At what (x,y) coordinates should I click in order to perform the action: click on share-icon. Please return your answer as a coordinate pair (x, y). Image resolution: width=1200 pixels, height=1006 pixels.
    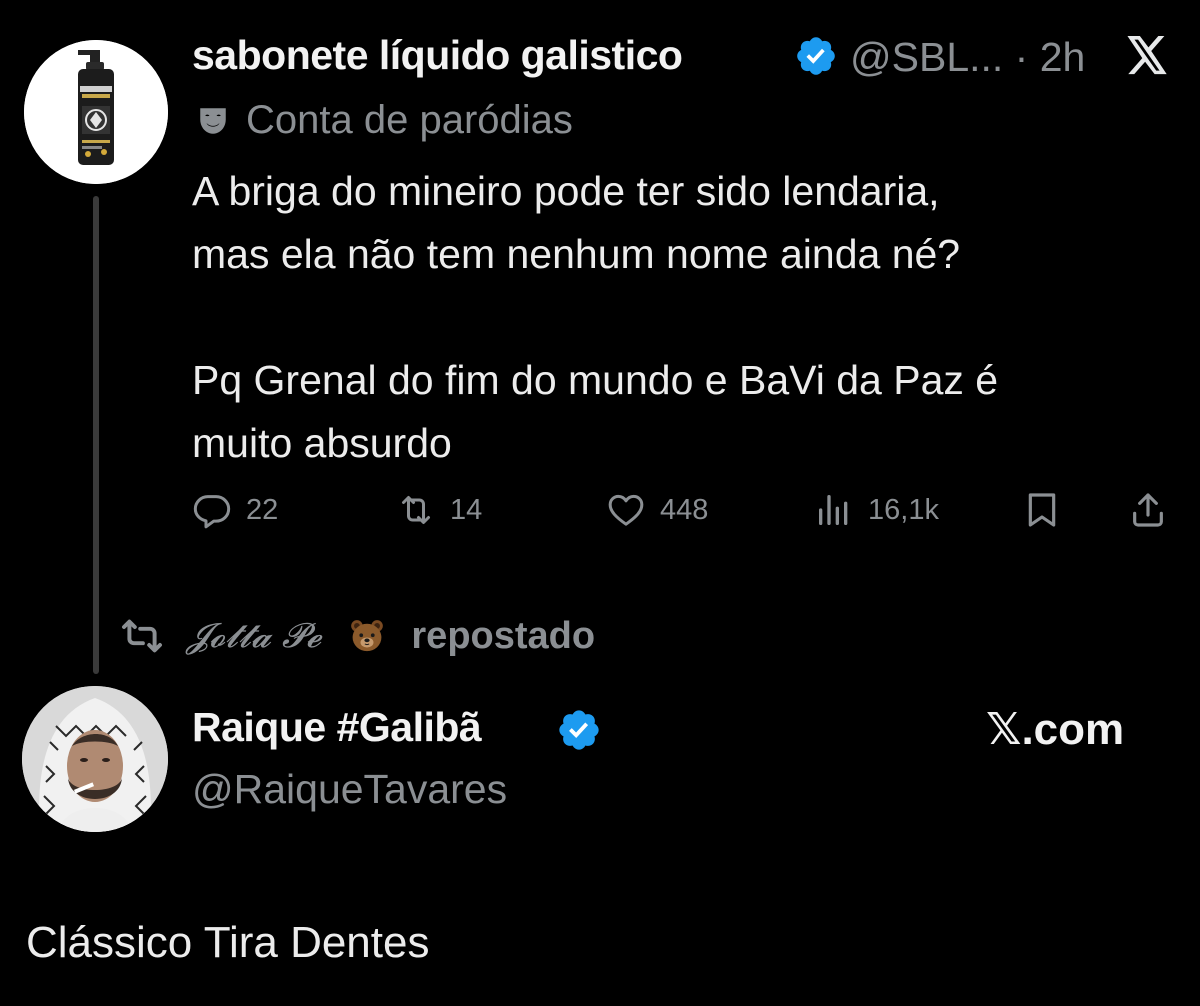
    Looking at the image, I should click on (1148, 510).